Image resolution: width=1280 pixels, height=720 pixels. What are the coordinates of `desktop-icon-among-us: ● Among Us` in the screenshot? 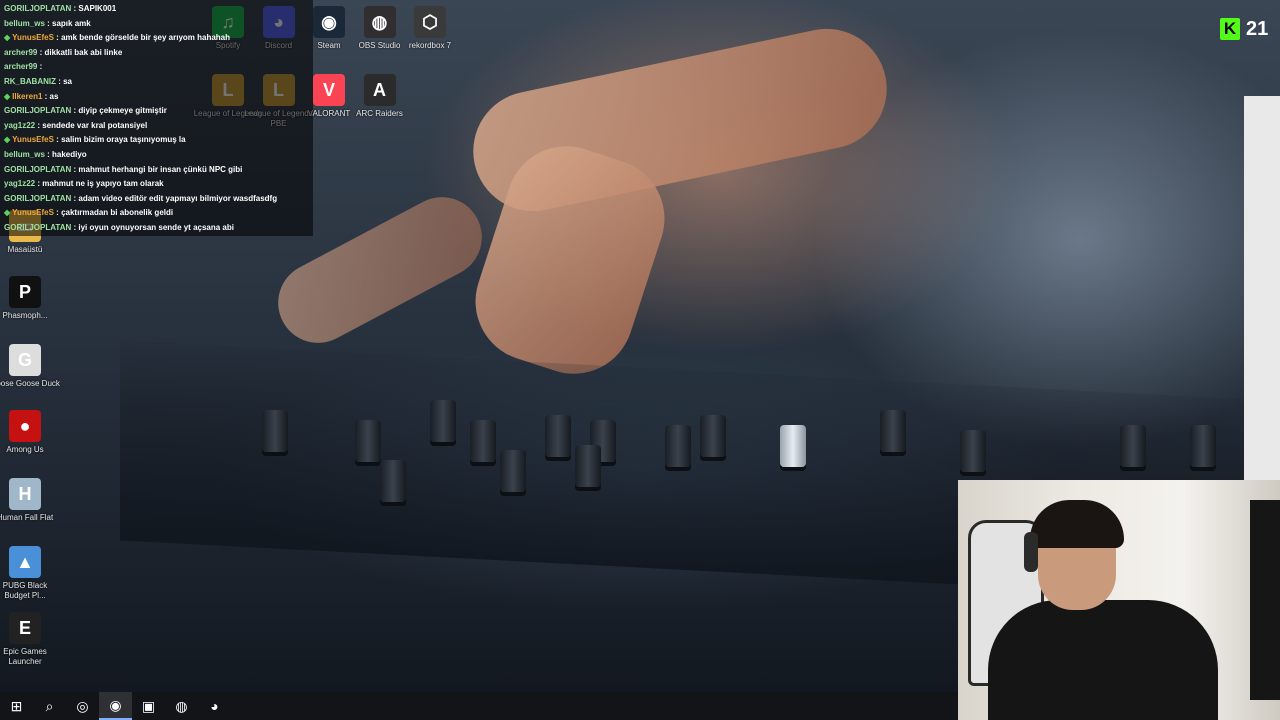 It's located at (30, 432).